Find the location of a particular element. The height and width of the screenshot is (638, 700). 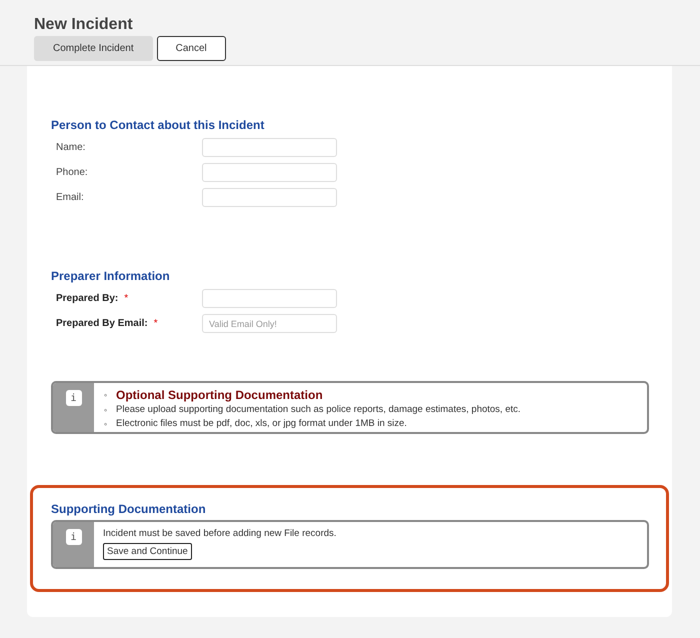

field-label: Prepared By: is located at coordinates (87, 299).